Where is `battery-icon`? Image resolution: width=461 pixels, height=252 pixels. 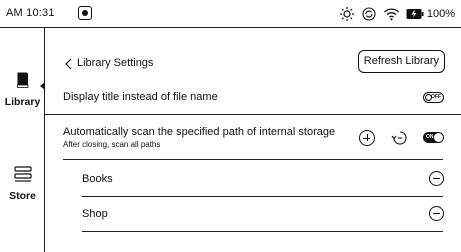
battery-icon is located at coordinates (415, 14).